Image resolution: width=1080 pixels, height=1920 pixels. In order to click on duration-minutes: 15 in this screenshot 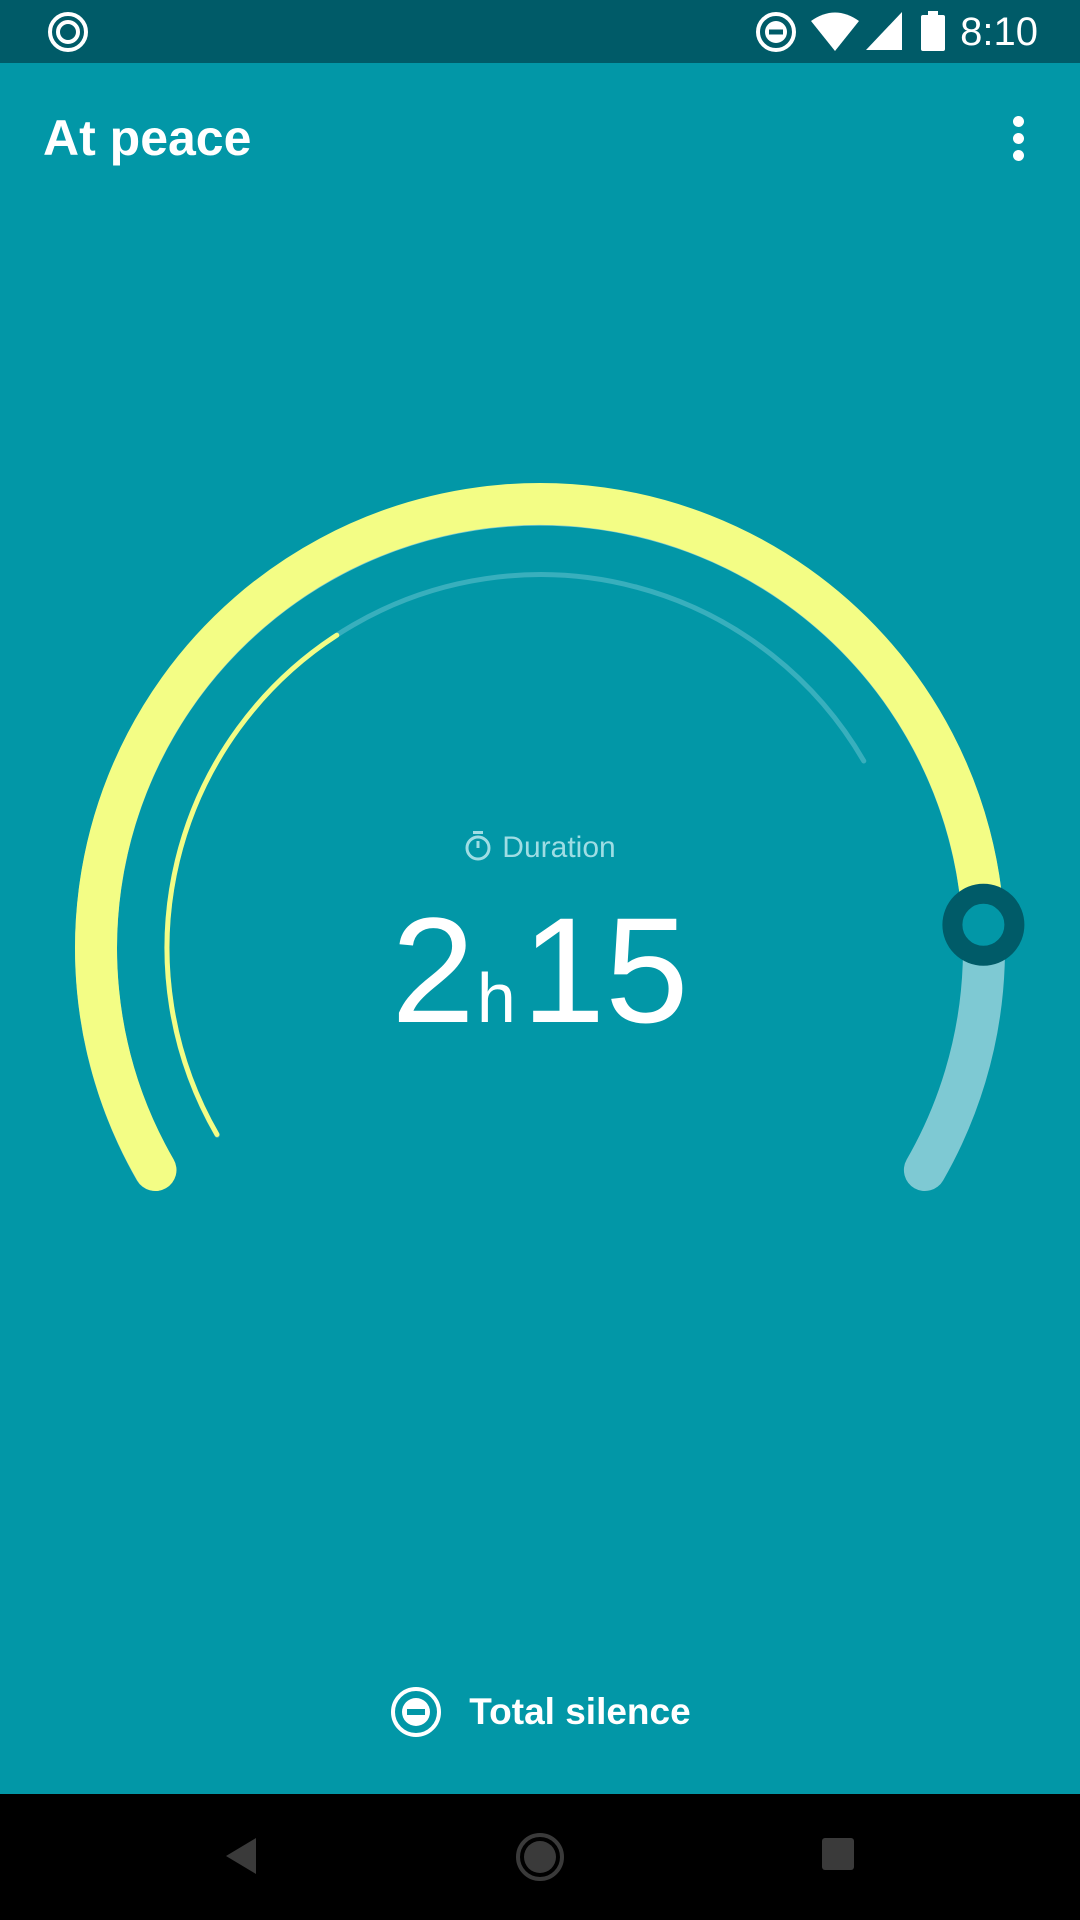, I will do `click(605, 970)`.